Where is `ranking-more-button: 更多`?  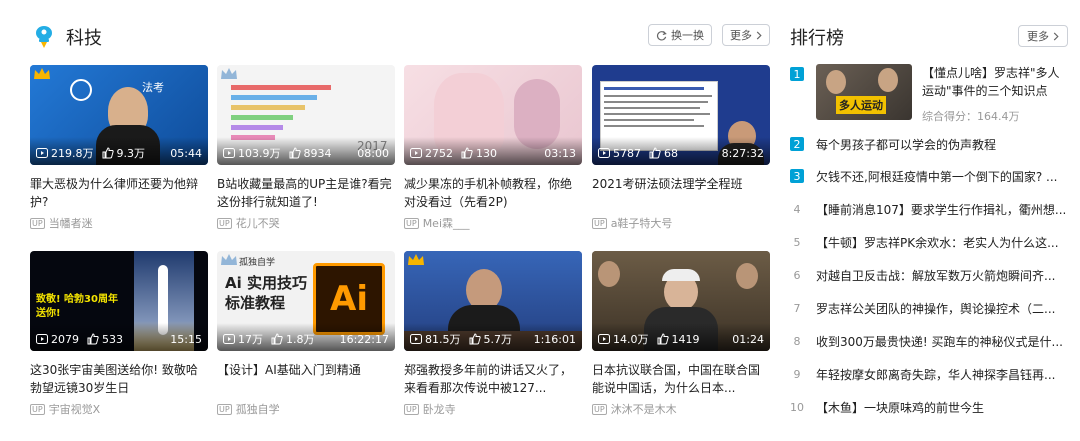 ranking-more-button: 更多 is located at coordinates (1043, 36).